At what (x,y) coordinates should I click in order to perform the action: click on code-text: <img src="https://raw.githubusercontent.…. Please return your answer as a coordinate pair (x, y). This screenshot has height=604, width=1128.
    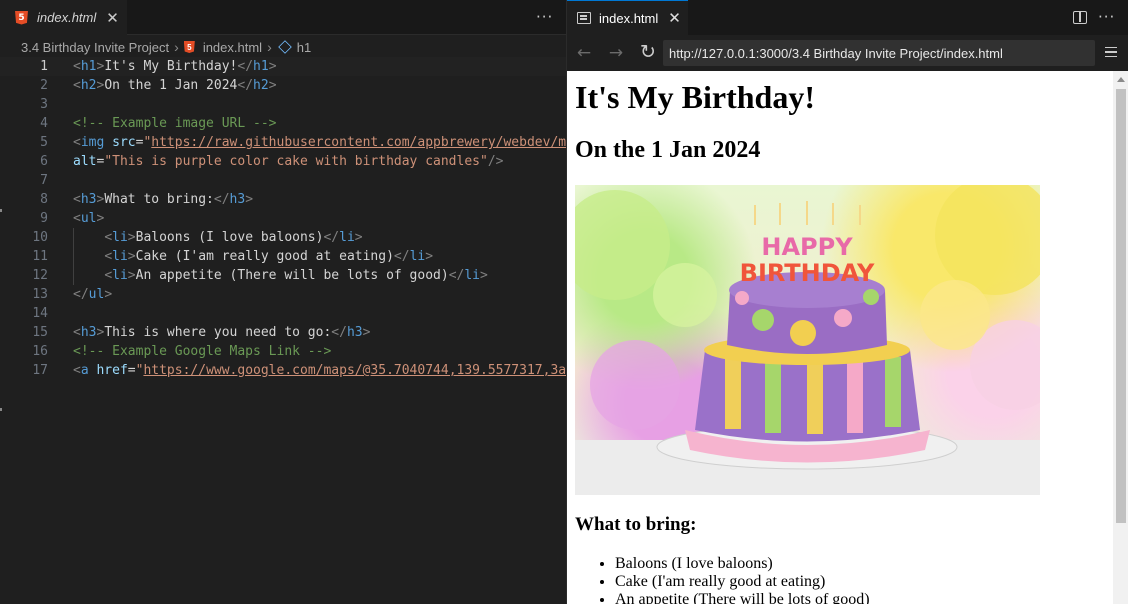
    Looking at the image, I should click on (319, 142).